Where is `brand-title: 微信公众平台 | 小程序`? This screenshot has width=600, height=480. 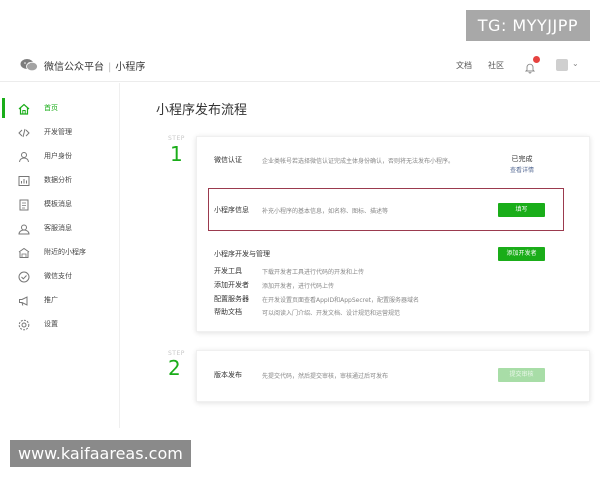 brand-title: 微信公众平台 | 小程序 is located at coordinates (94, 65).